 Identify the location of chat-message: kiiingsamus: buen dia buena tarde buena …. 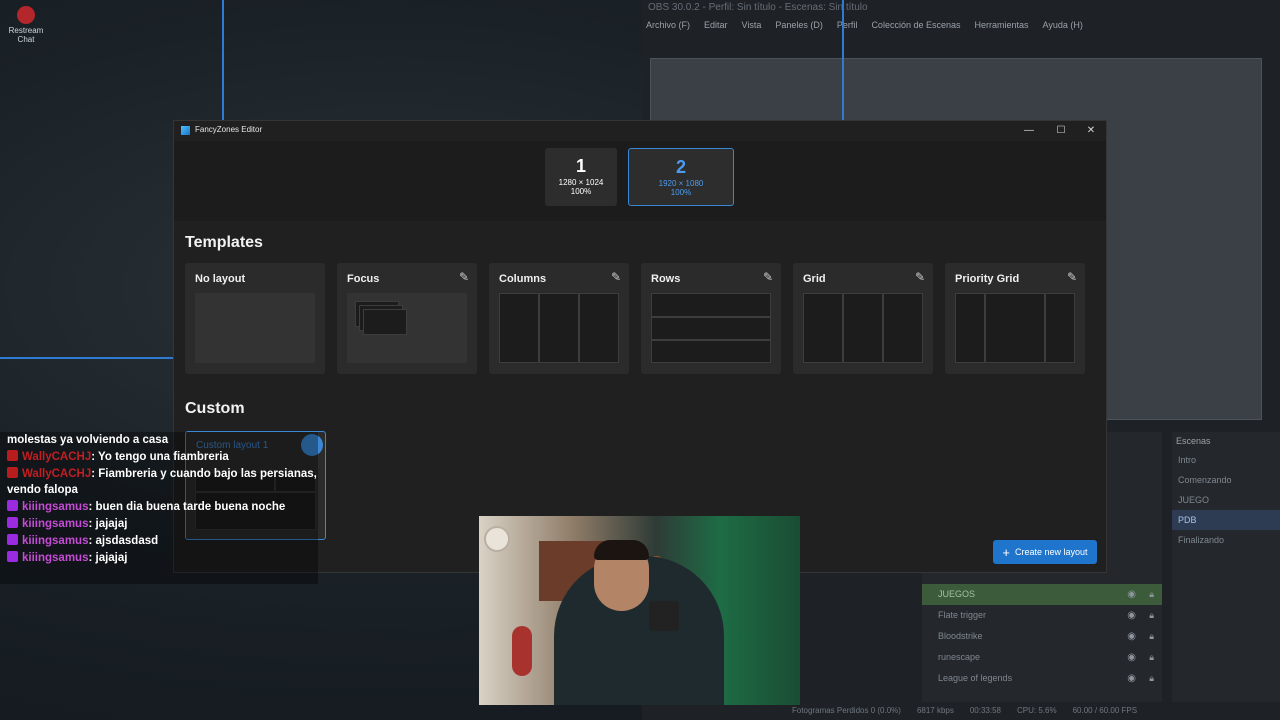
(159, 507).